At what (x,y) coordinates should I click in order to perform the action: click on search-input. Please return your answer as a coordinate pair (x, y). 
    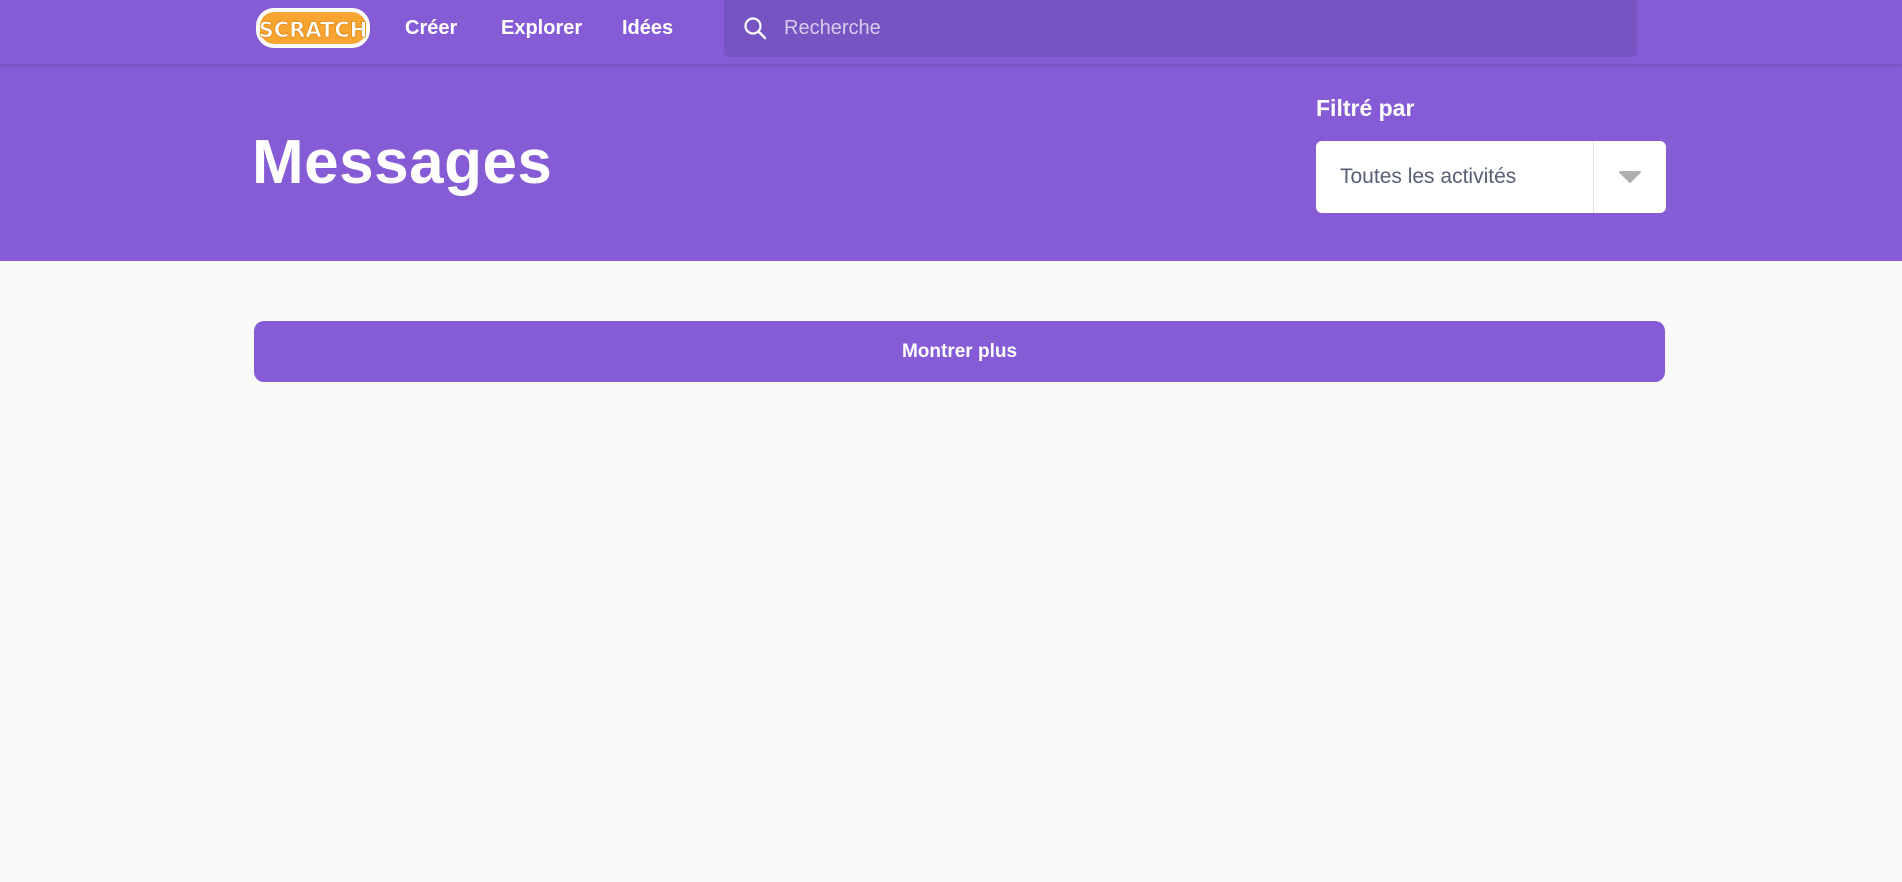
    Looking at the image, I should click on (1204, 28).